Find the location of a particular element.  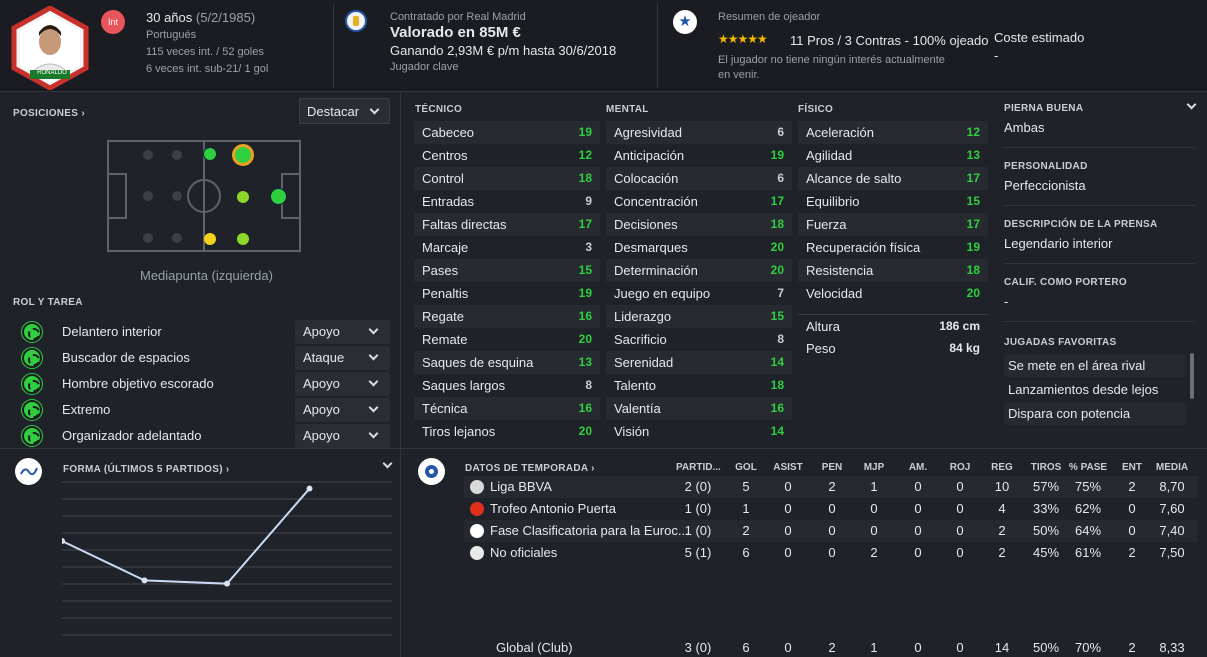

form-title: FORMA (ÚLTIMOS 5 PARTIDOS) › is located at coordinates (146, 469).